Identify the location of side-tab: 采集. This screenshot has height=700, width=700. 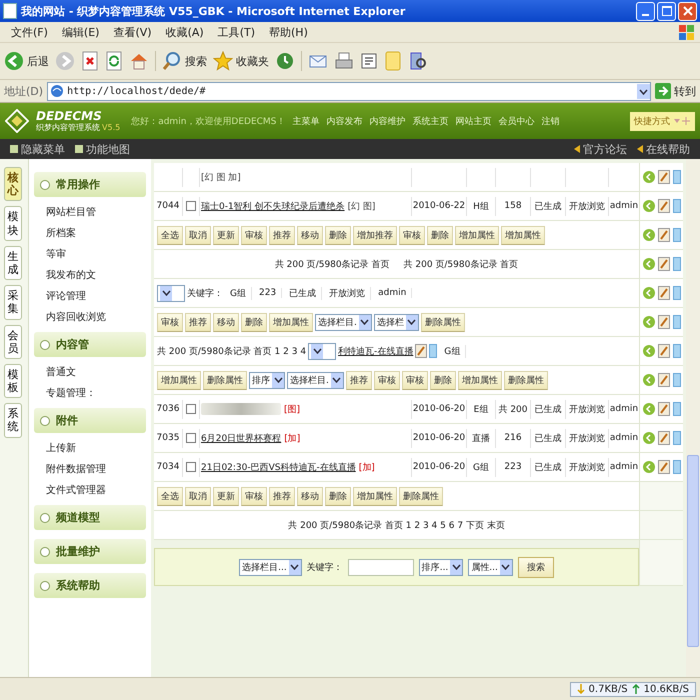
(13, 302).